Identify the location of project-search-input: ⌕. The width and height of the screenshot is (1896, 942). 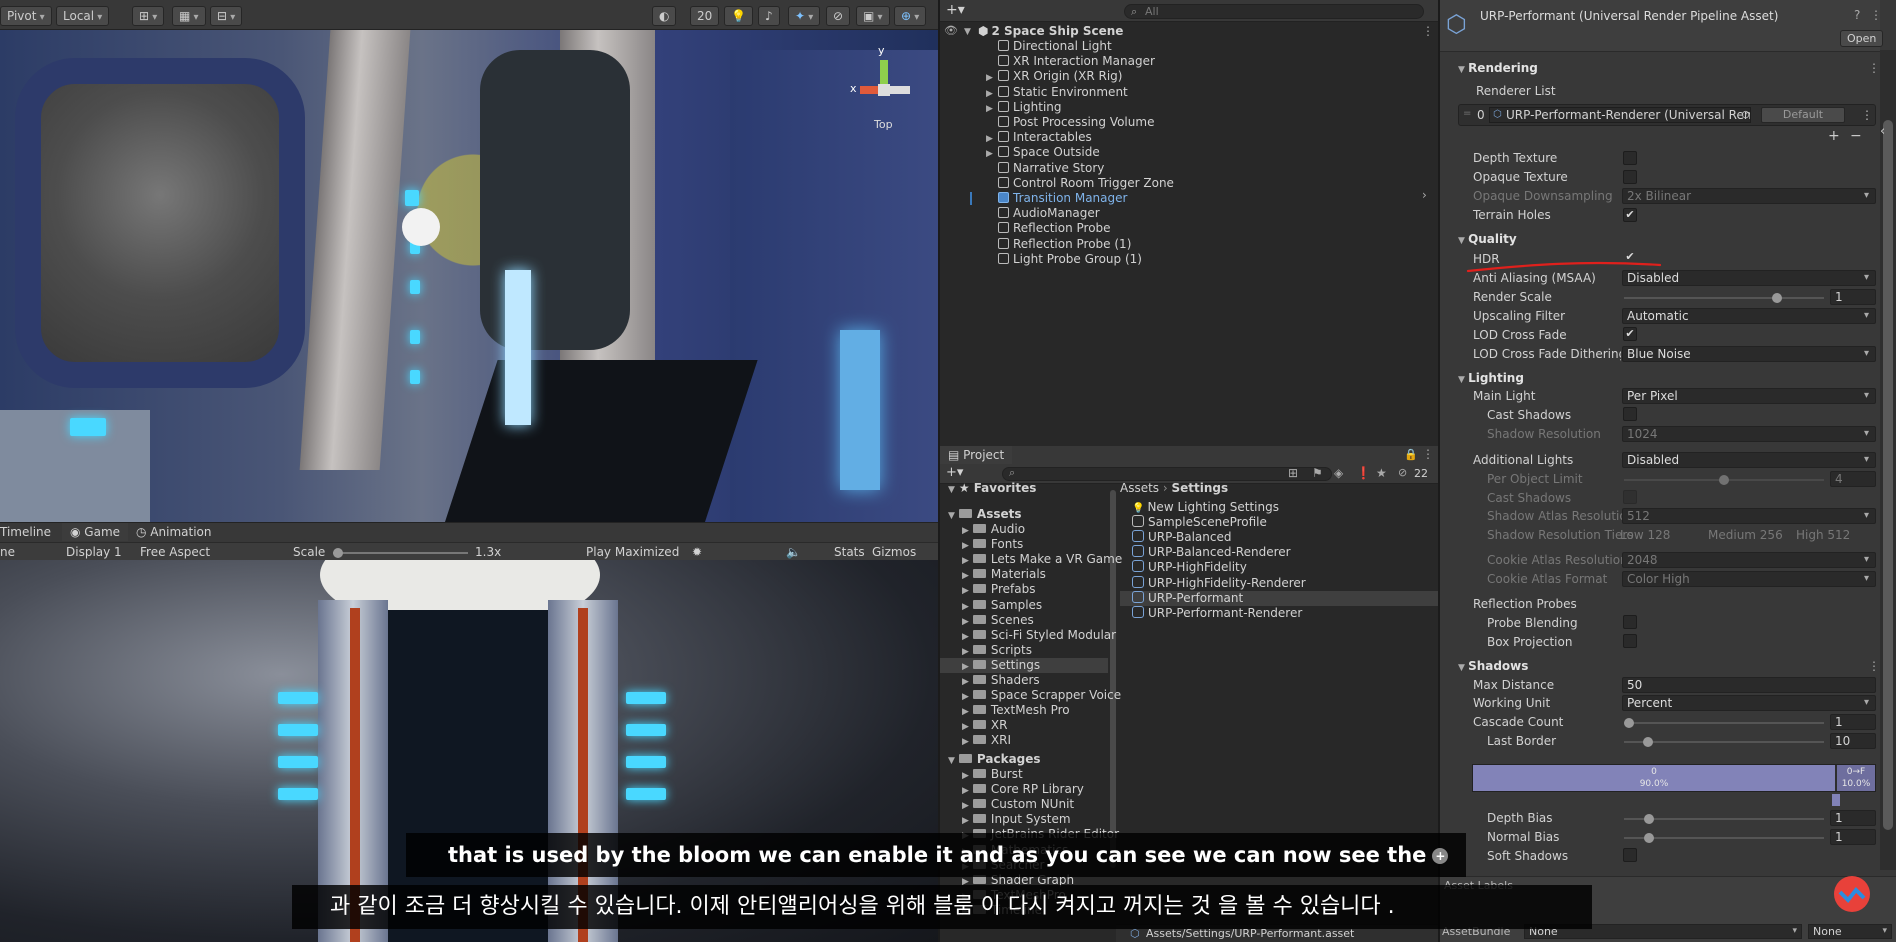
(1167, 473).